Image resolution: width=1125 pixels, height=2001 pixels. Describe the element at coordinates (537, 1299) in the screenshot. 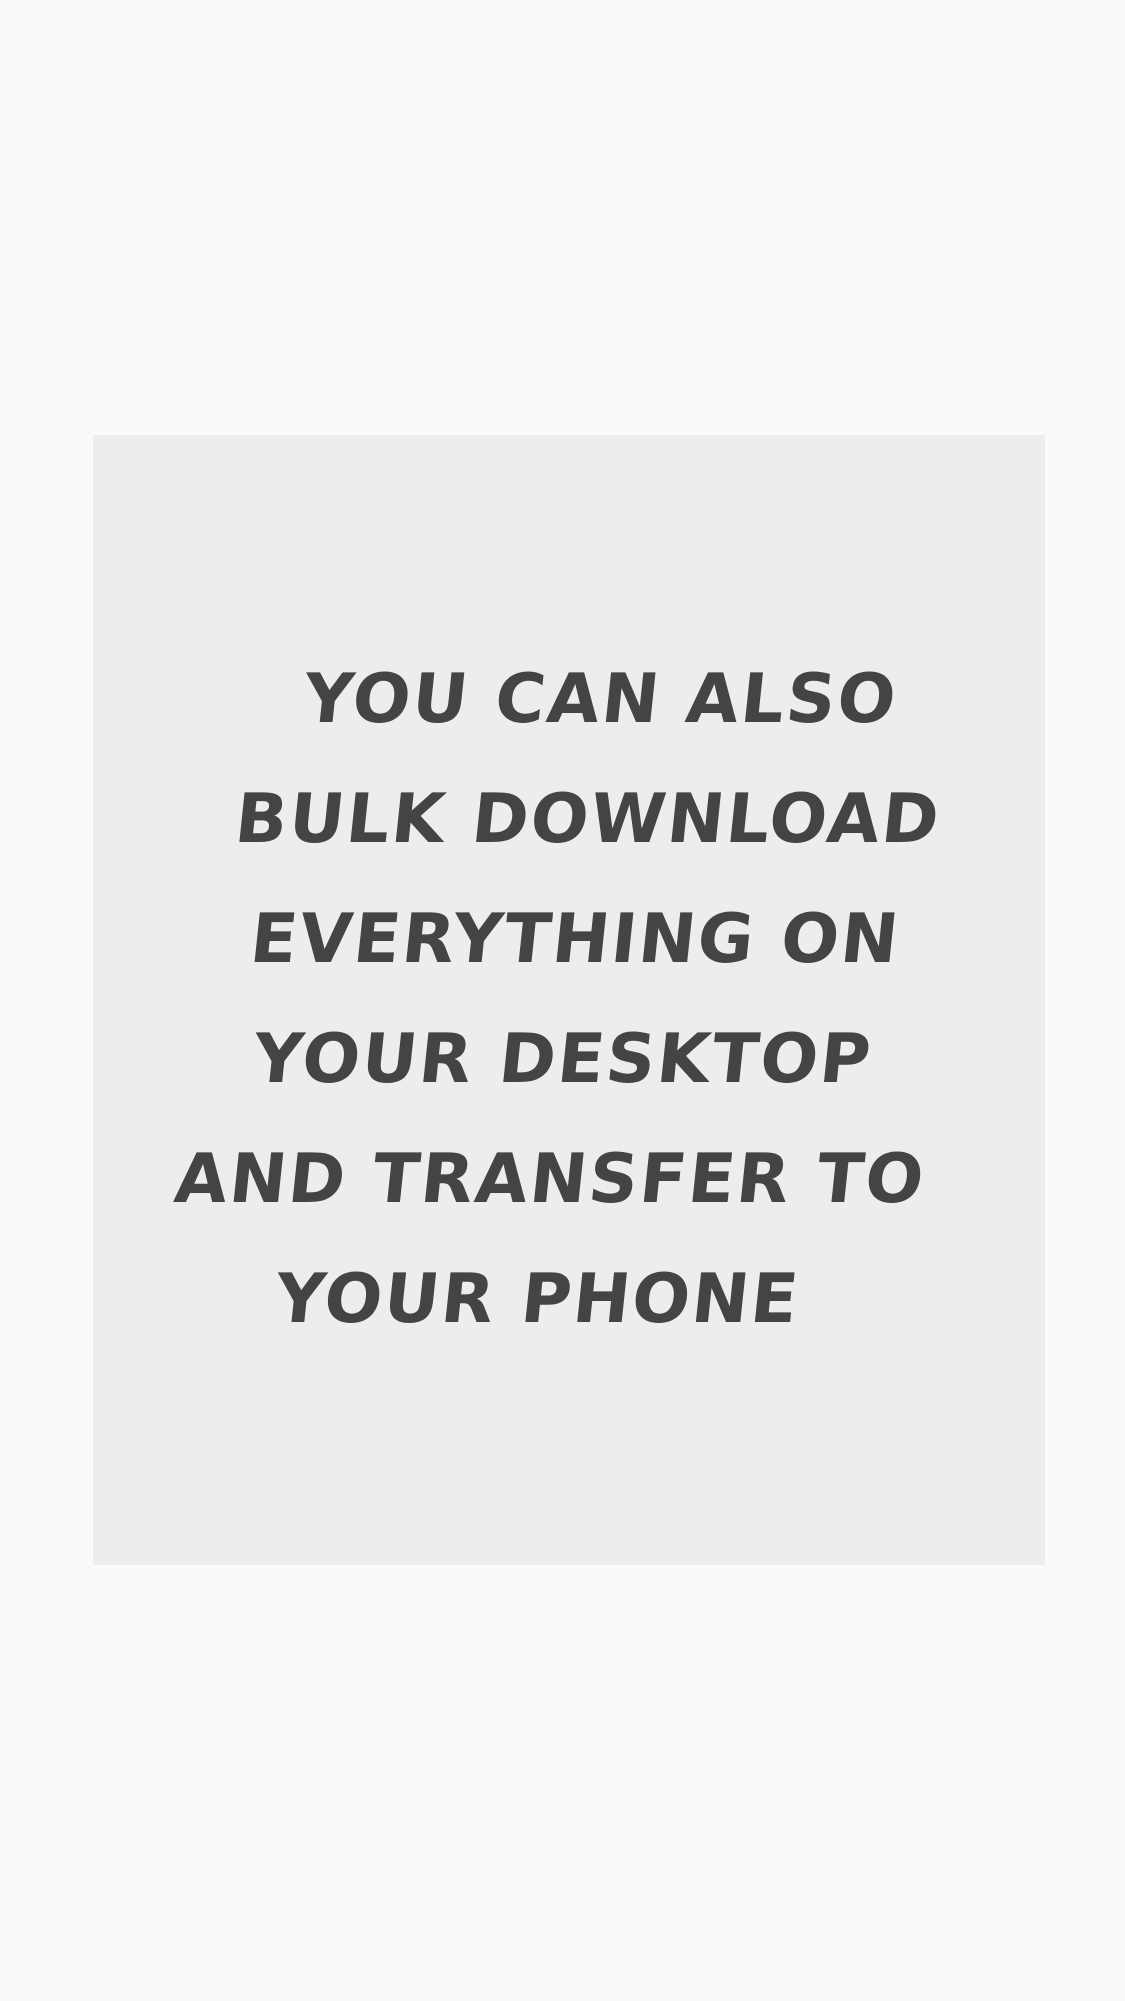

I see `message-line-6: your phone` at that location.